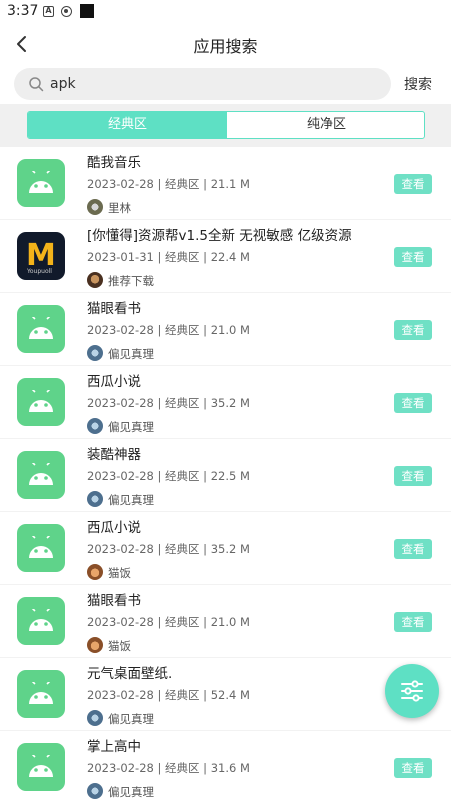 The image size is (451, 803). Describe the element at coordinates (48, 11) in the screenshot. I see `notification-a-icon: A` at that location.